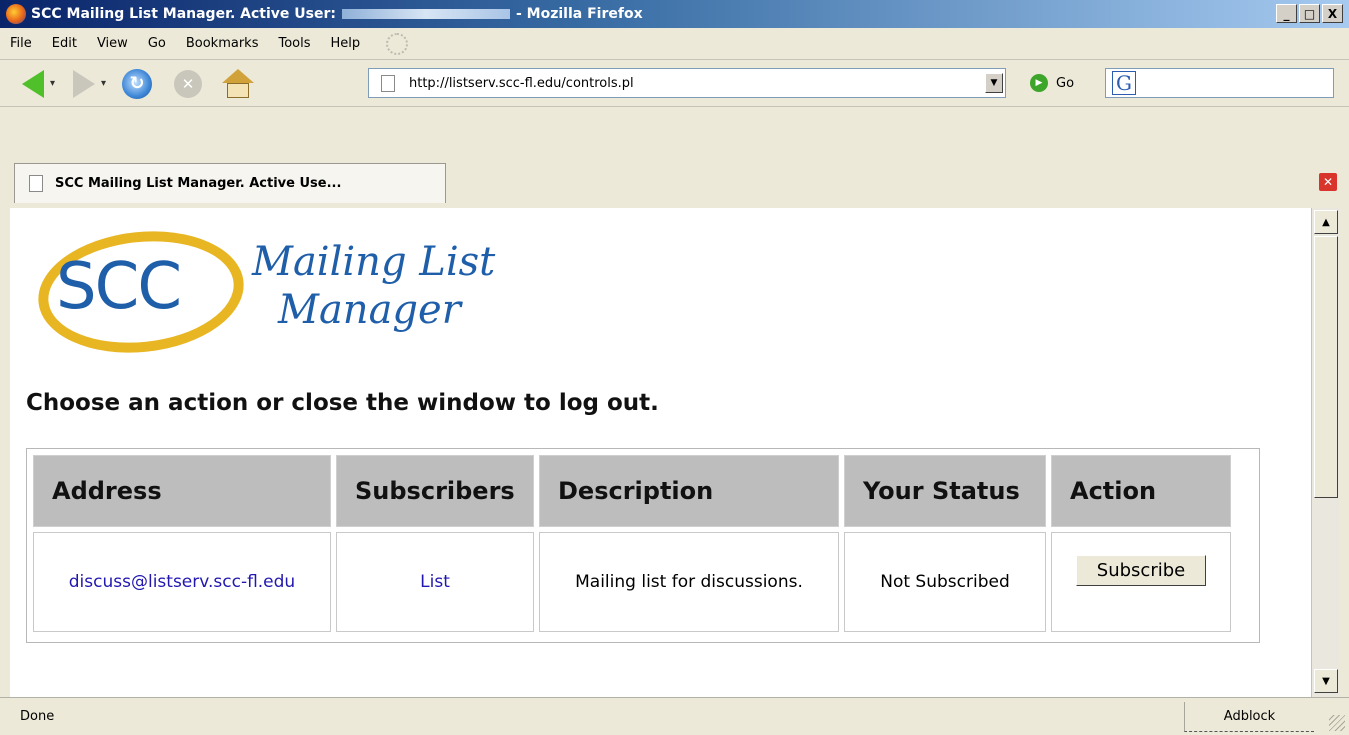  Describe the element at coordinates (294, 43) in the screenshot. I see `menu-tools: Tools` at that location.